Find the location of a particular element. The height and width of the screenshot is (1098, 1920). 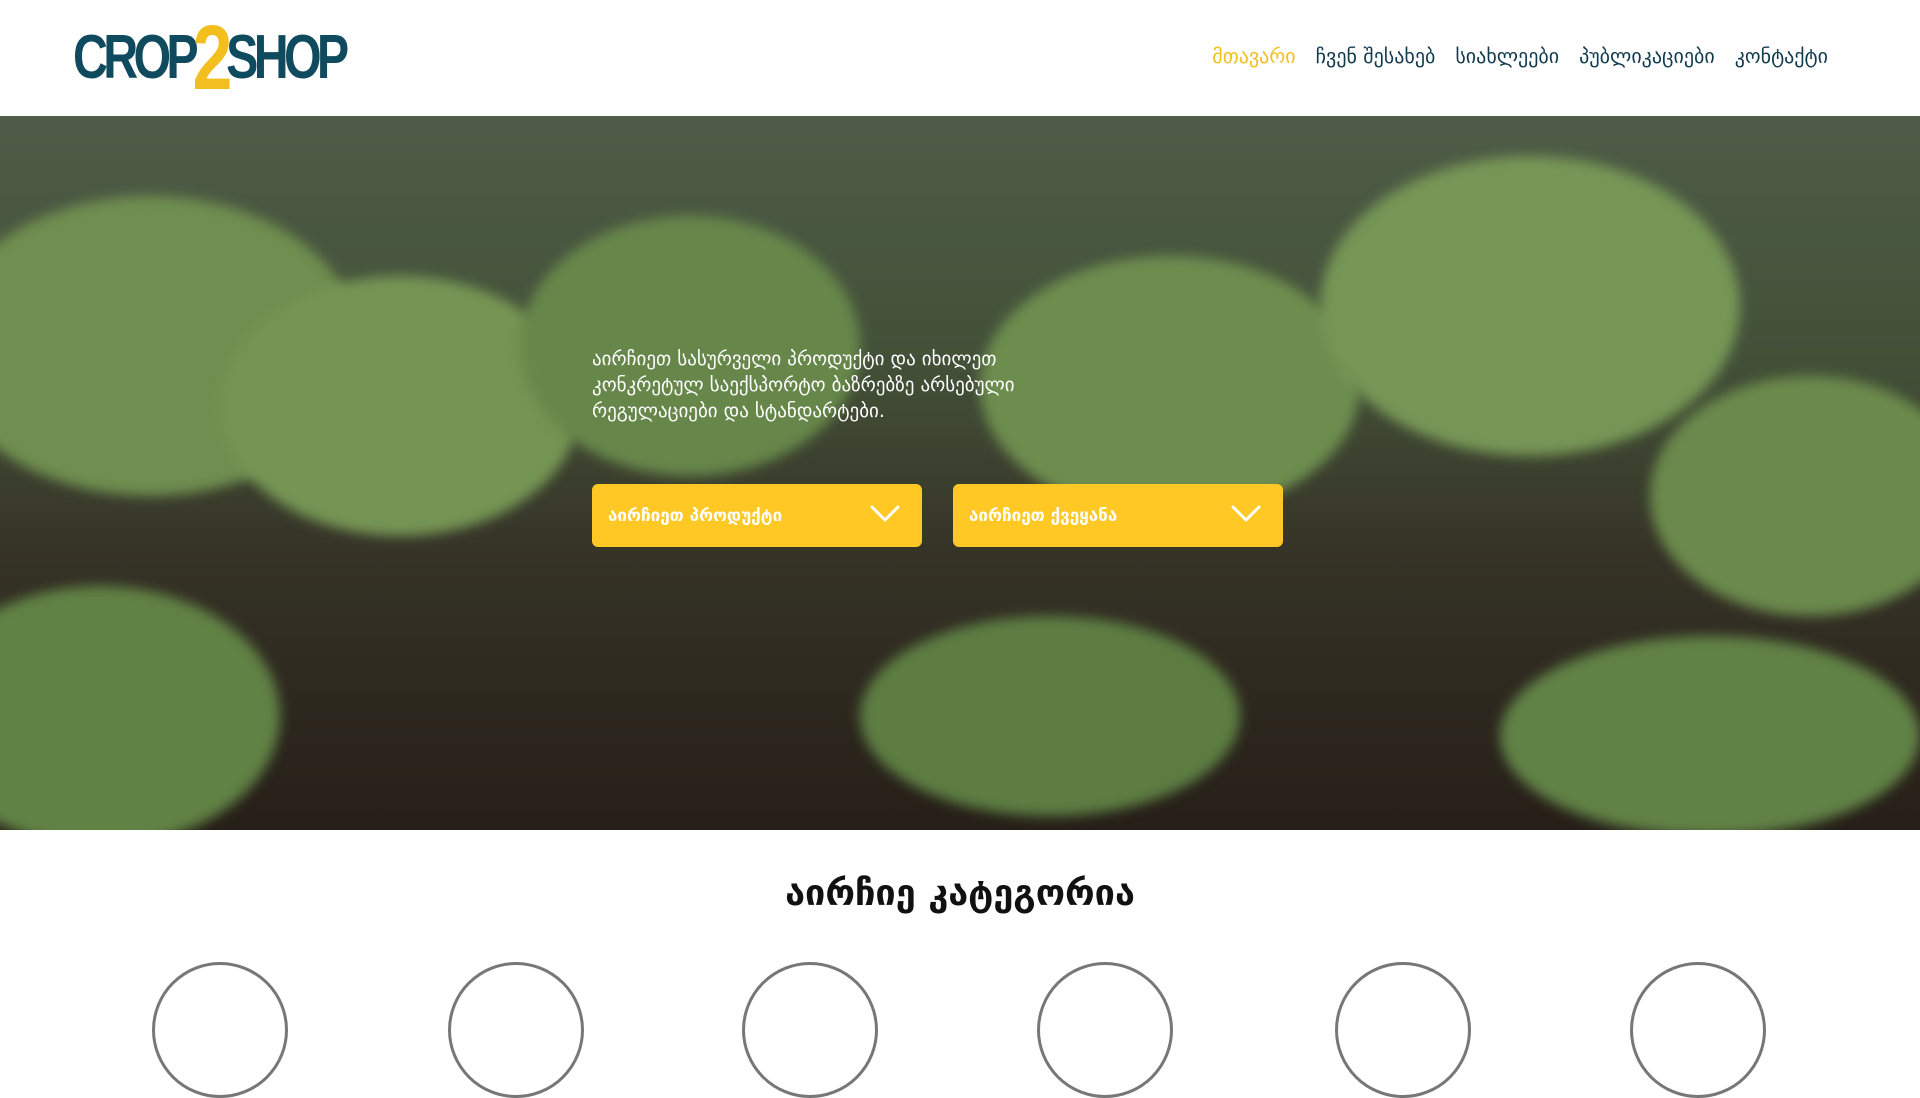

product-select-value: აირჩიეთ პროდუქტი is located at coordinates (695, 515).